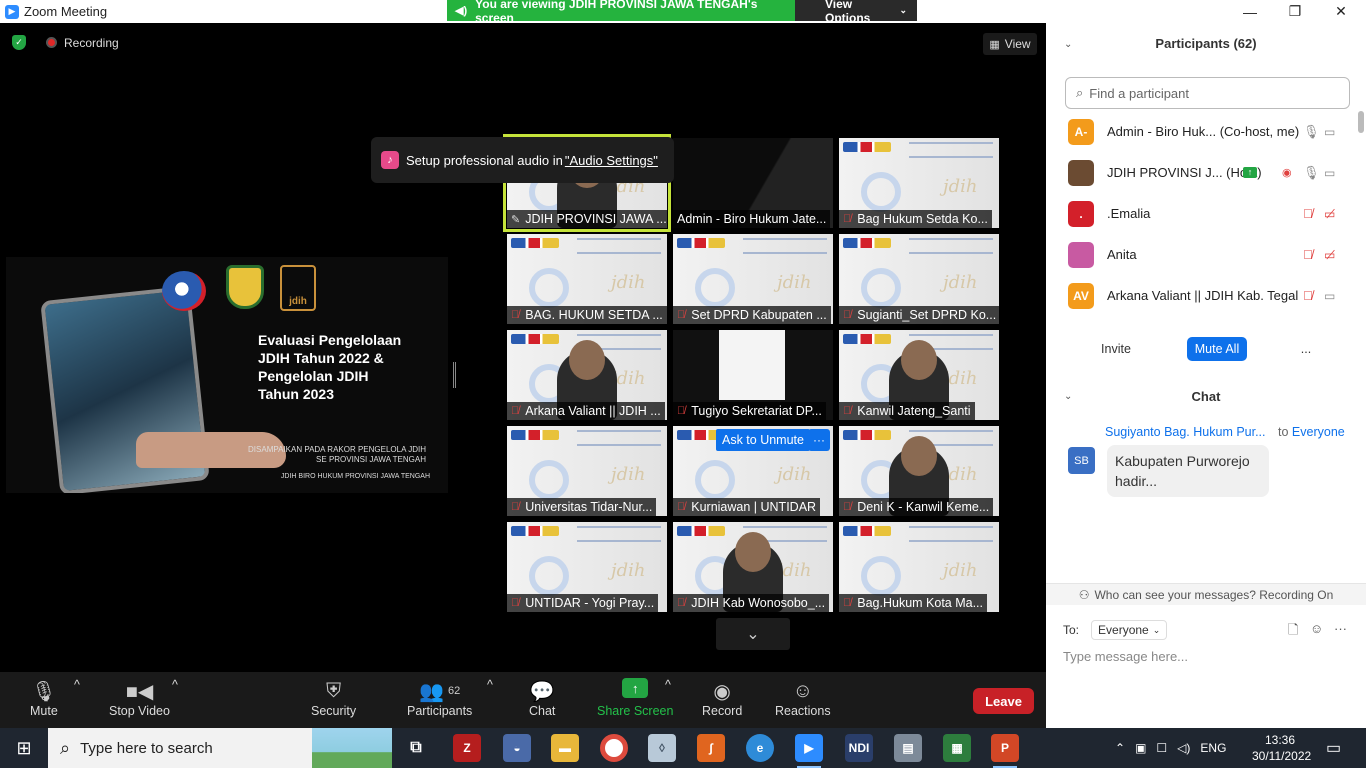  I want to click on invite-button: Invite, so click(1116, 349).